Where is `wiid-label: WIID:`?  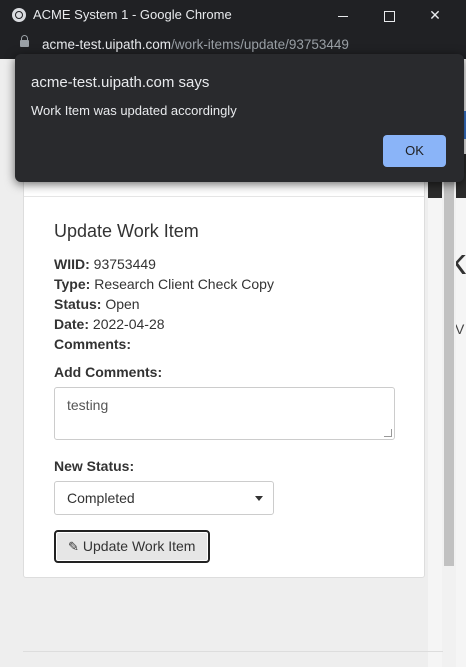 wiid-label: WIID: is located at coordinates (72, 264).